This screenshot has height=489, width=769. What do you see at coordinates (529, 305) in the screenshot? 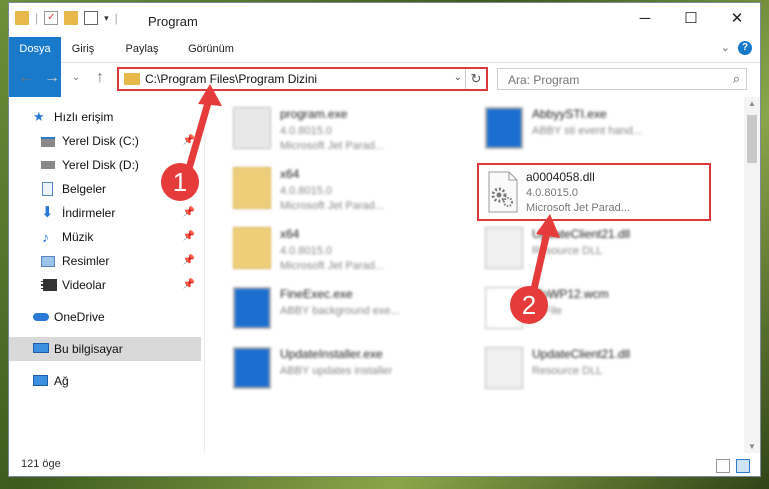
I see `step-badge-2: 2` at bounding box center [529, 305].